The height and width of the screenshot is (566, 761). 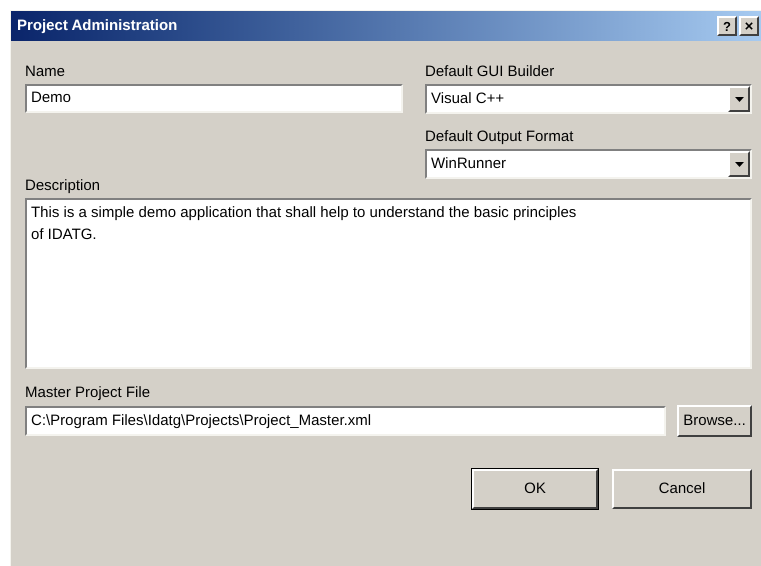 I want to click on dropdown-value: WinRunner, so click(x=468, y=164).